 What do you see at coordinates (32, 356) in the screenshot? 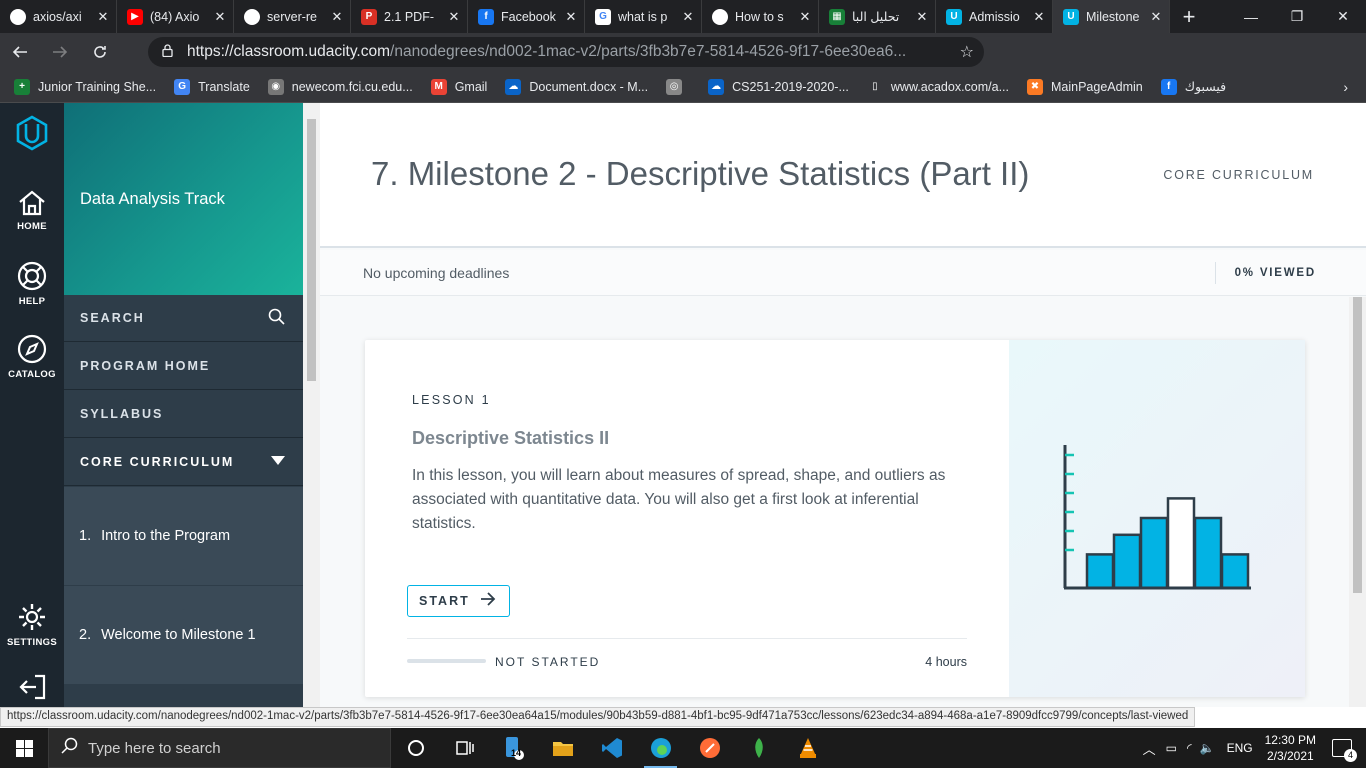
I see `rail-catalog: CATALOG` at bounding box center [32, 356].